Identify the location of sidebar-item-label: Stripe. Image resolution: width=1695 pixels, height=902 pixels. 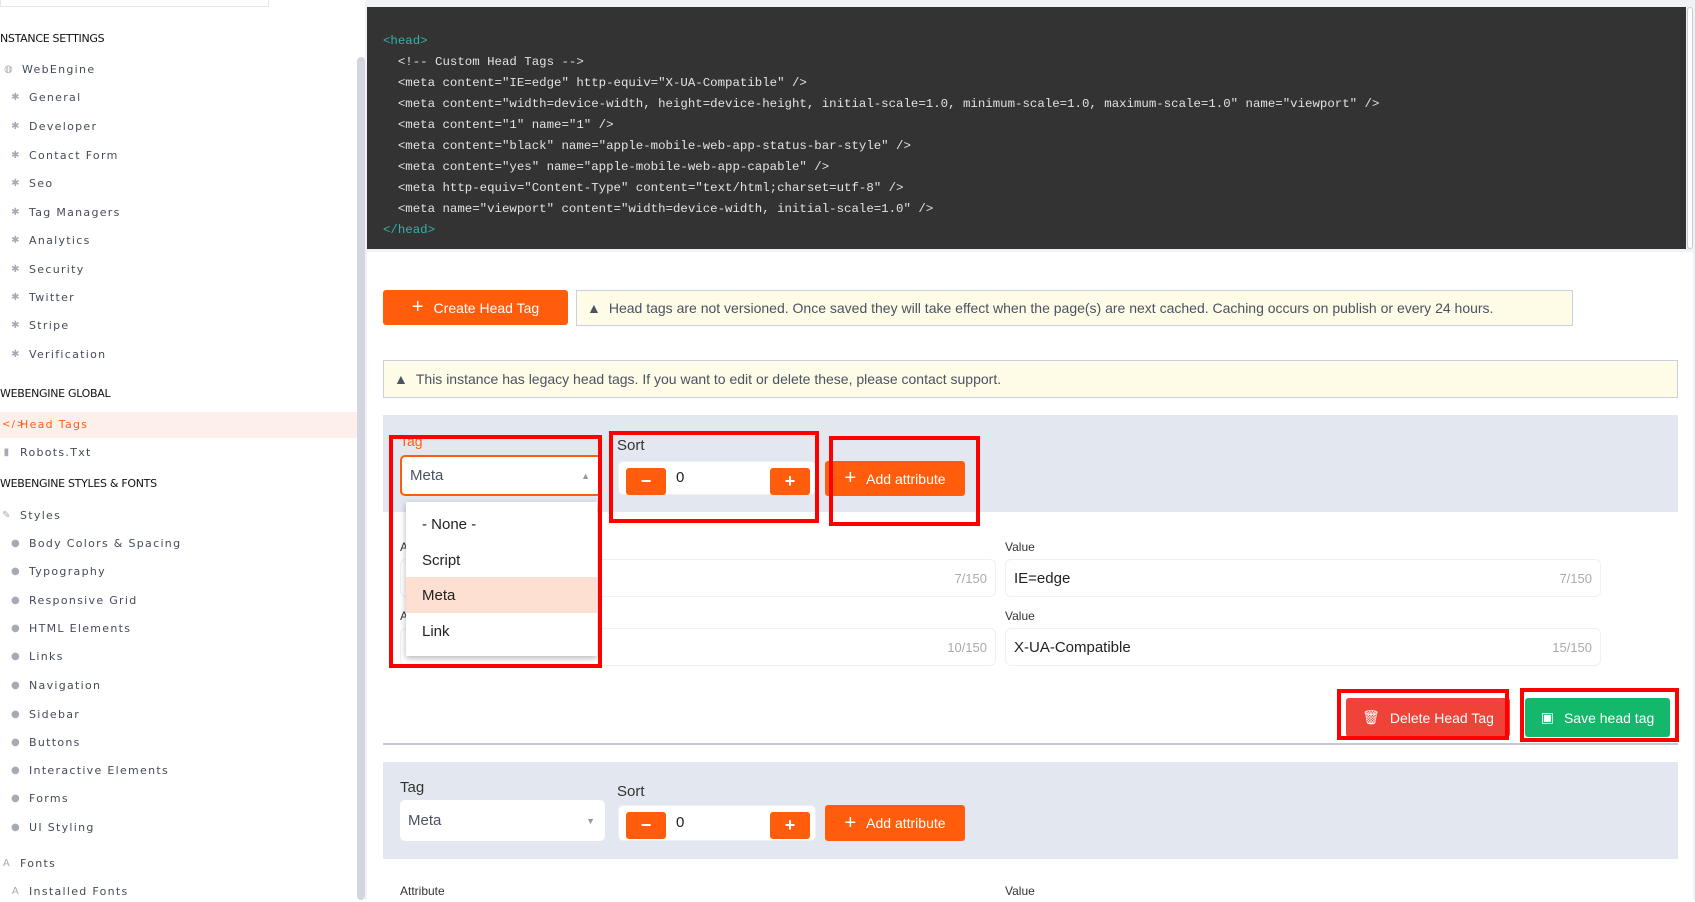
(49, 325).